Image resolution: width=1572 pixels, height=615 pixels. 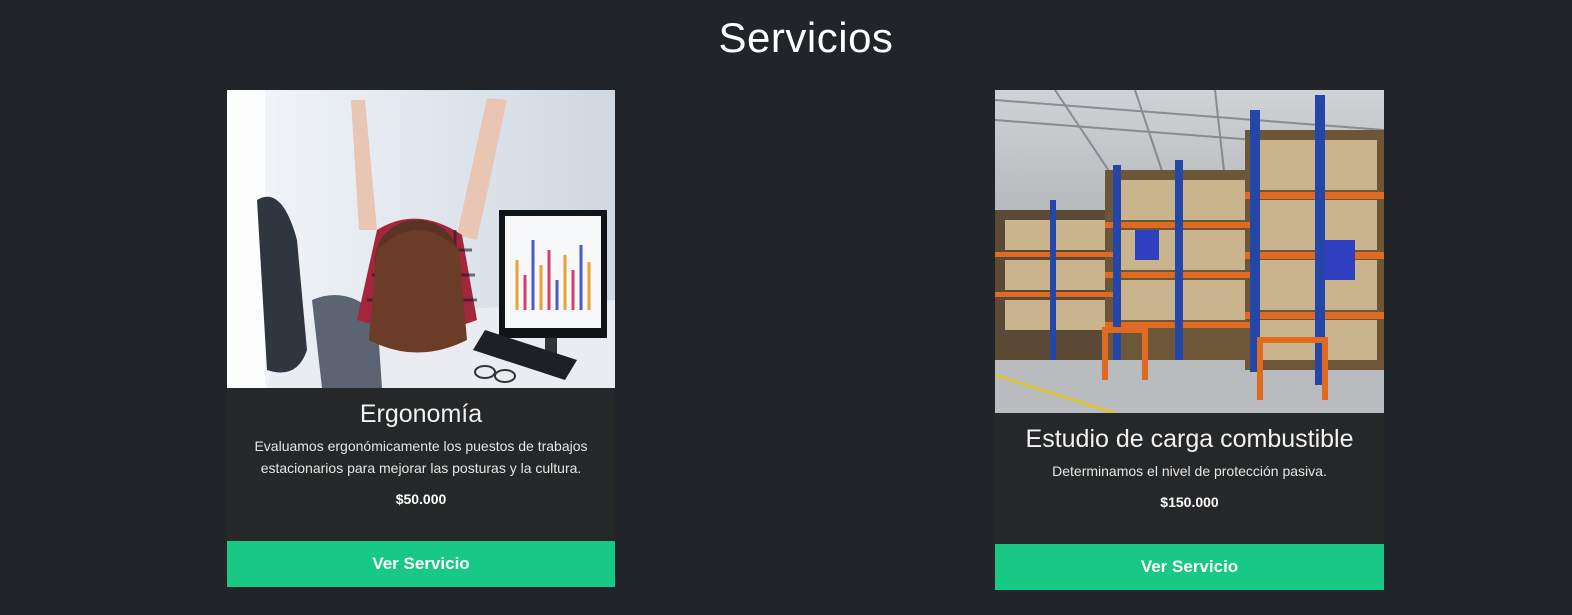 What do you see at coordinates (1189, 567) in the screenshot?
I see `ver-servicio-button-carga-combustible: Ver Servicio` at bounding box center [1189, 567].